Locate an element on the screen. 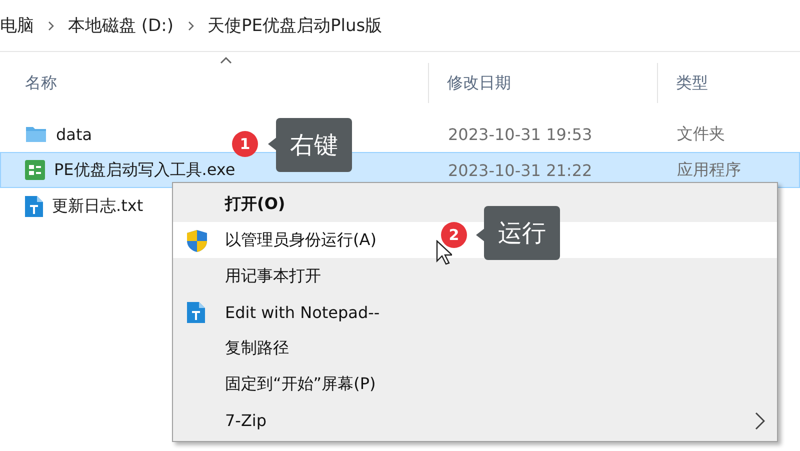  column-header: 类型 is located at coordinates (692, 83).